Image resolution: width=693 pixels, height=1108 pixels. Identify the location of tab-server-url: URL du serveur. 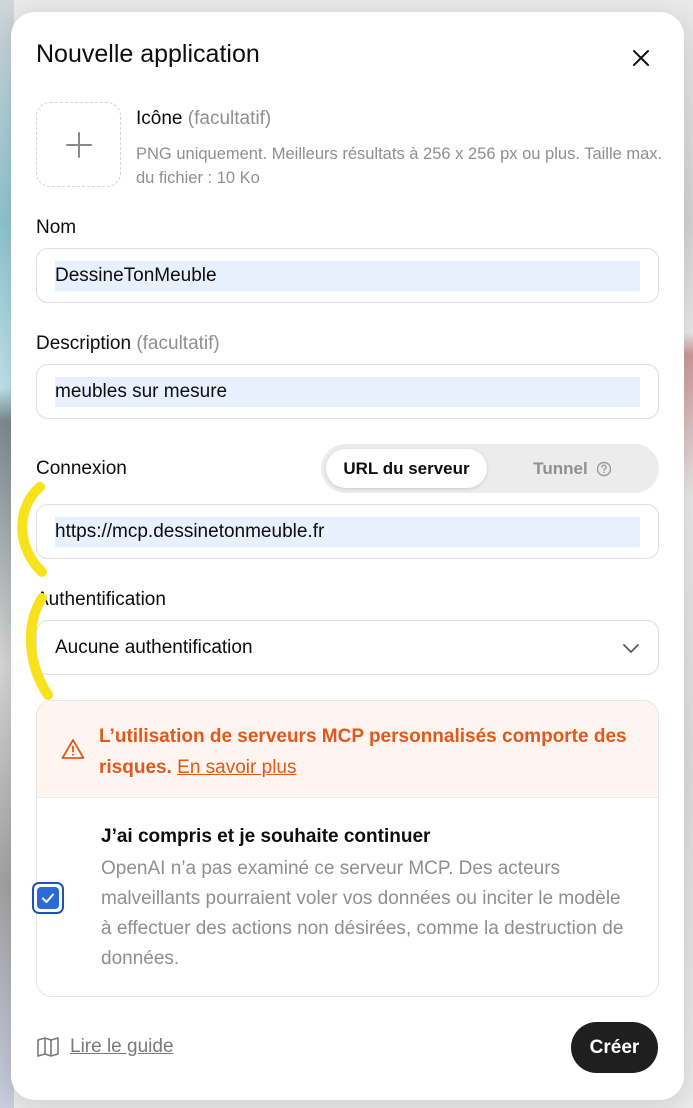
(406, 468).